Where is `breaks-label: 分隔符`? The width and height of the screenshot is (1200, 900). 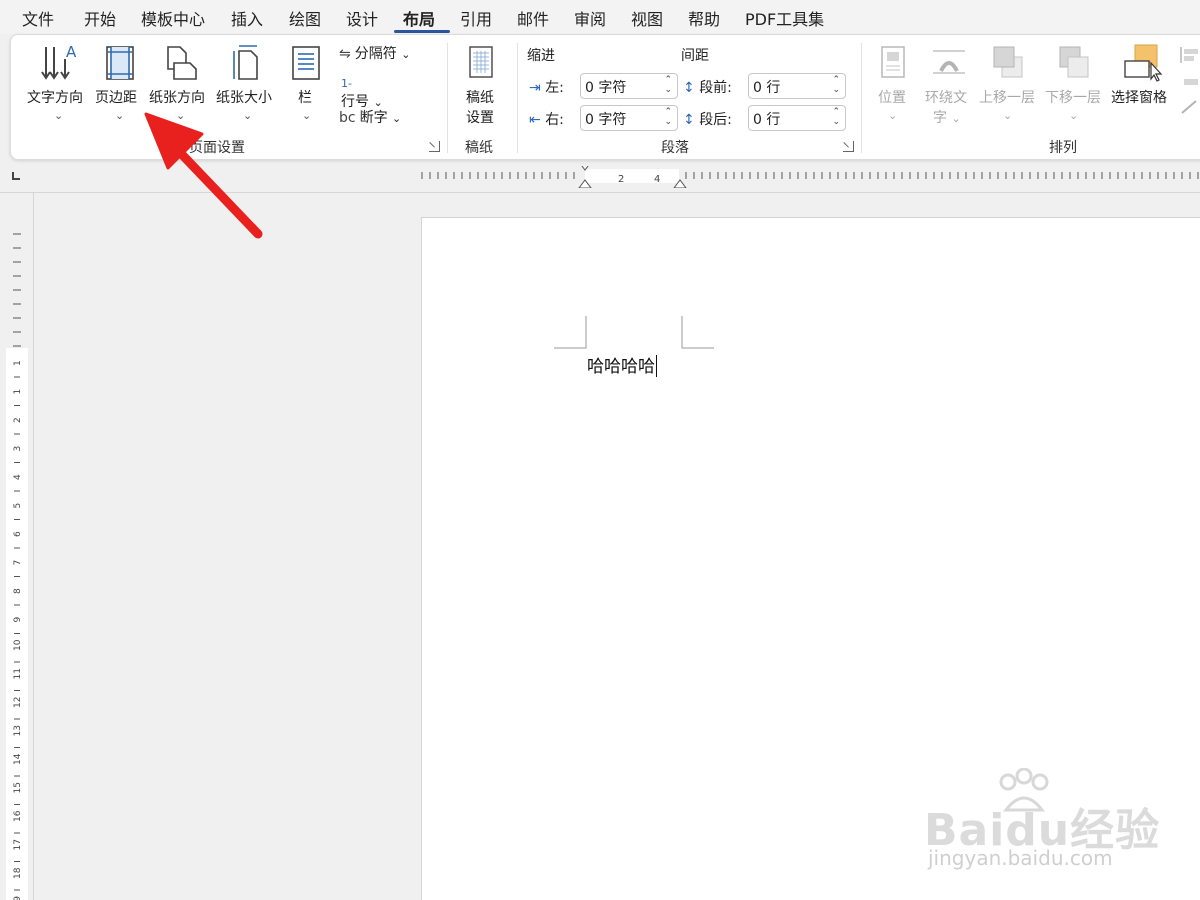
breaks-label: 分隔符 is located at coordinates (375, 54).